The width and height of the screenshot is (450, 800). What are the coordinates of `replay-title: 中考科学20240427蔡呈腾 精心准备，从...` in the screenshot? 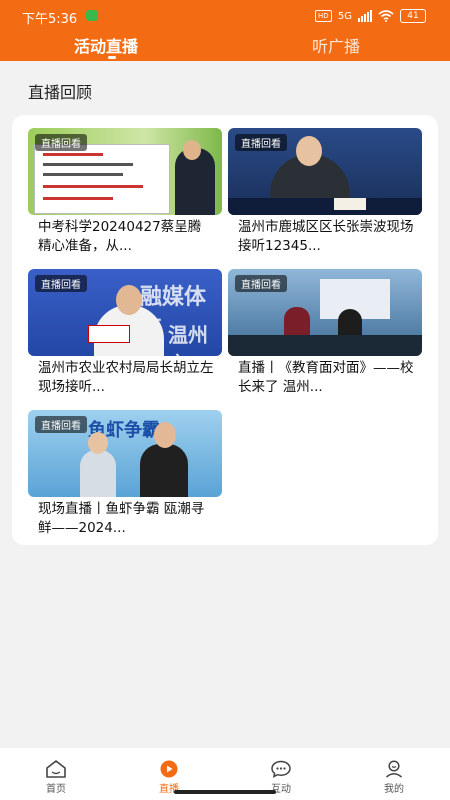 It's located at (120, 236).